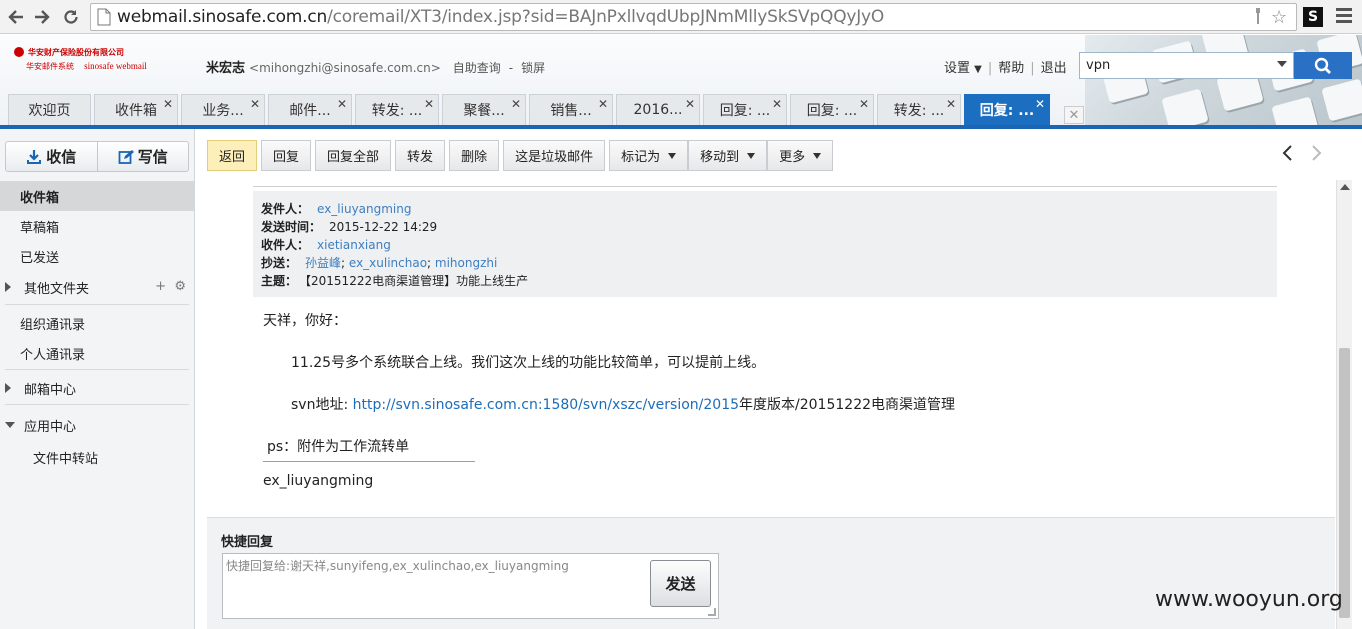 The image size is (1362, 629). I want to click on meta-cc: 抄送： 孙益峰; ex_xulinchao; mihongzhi, so click(379, 263).